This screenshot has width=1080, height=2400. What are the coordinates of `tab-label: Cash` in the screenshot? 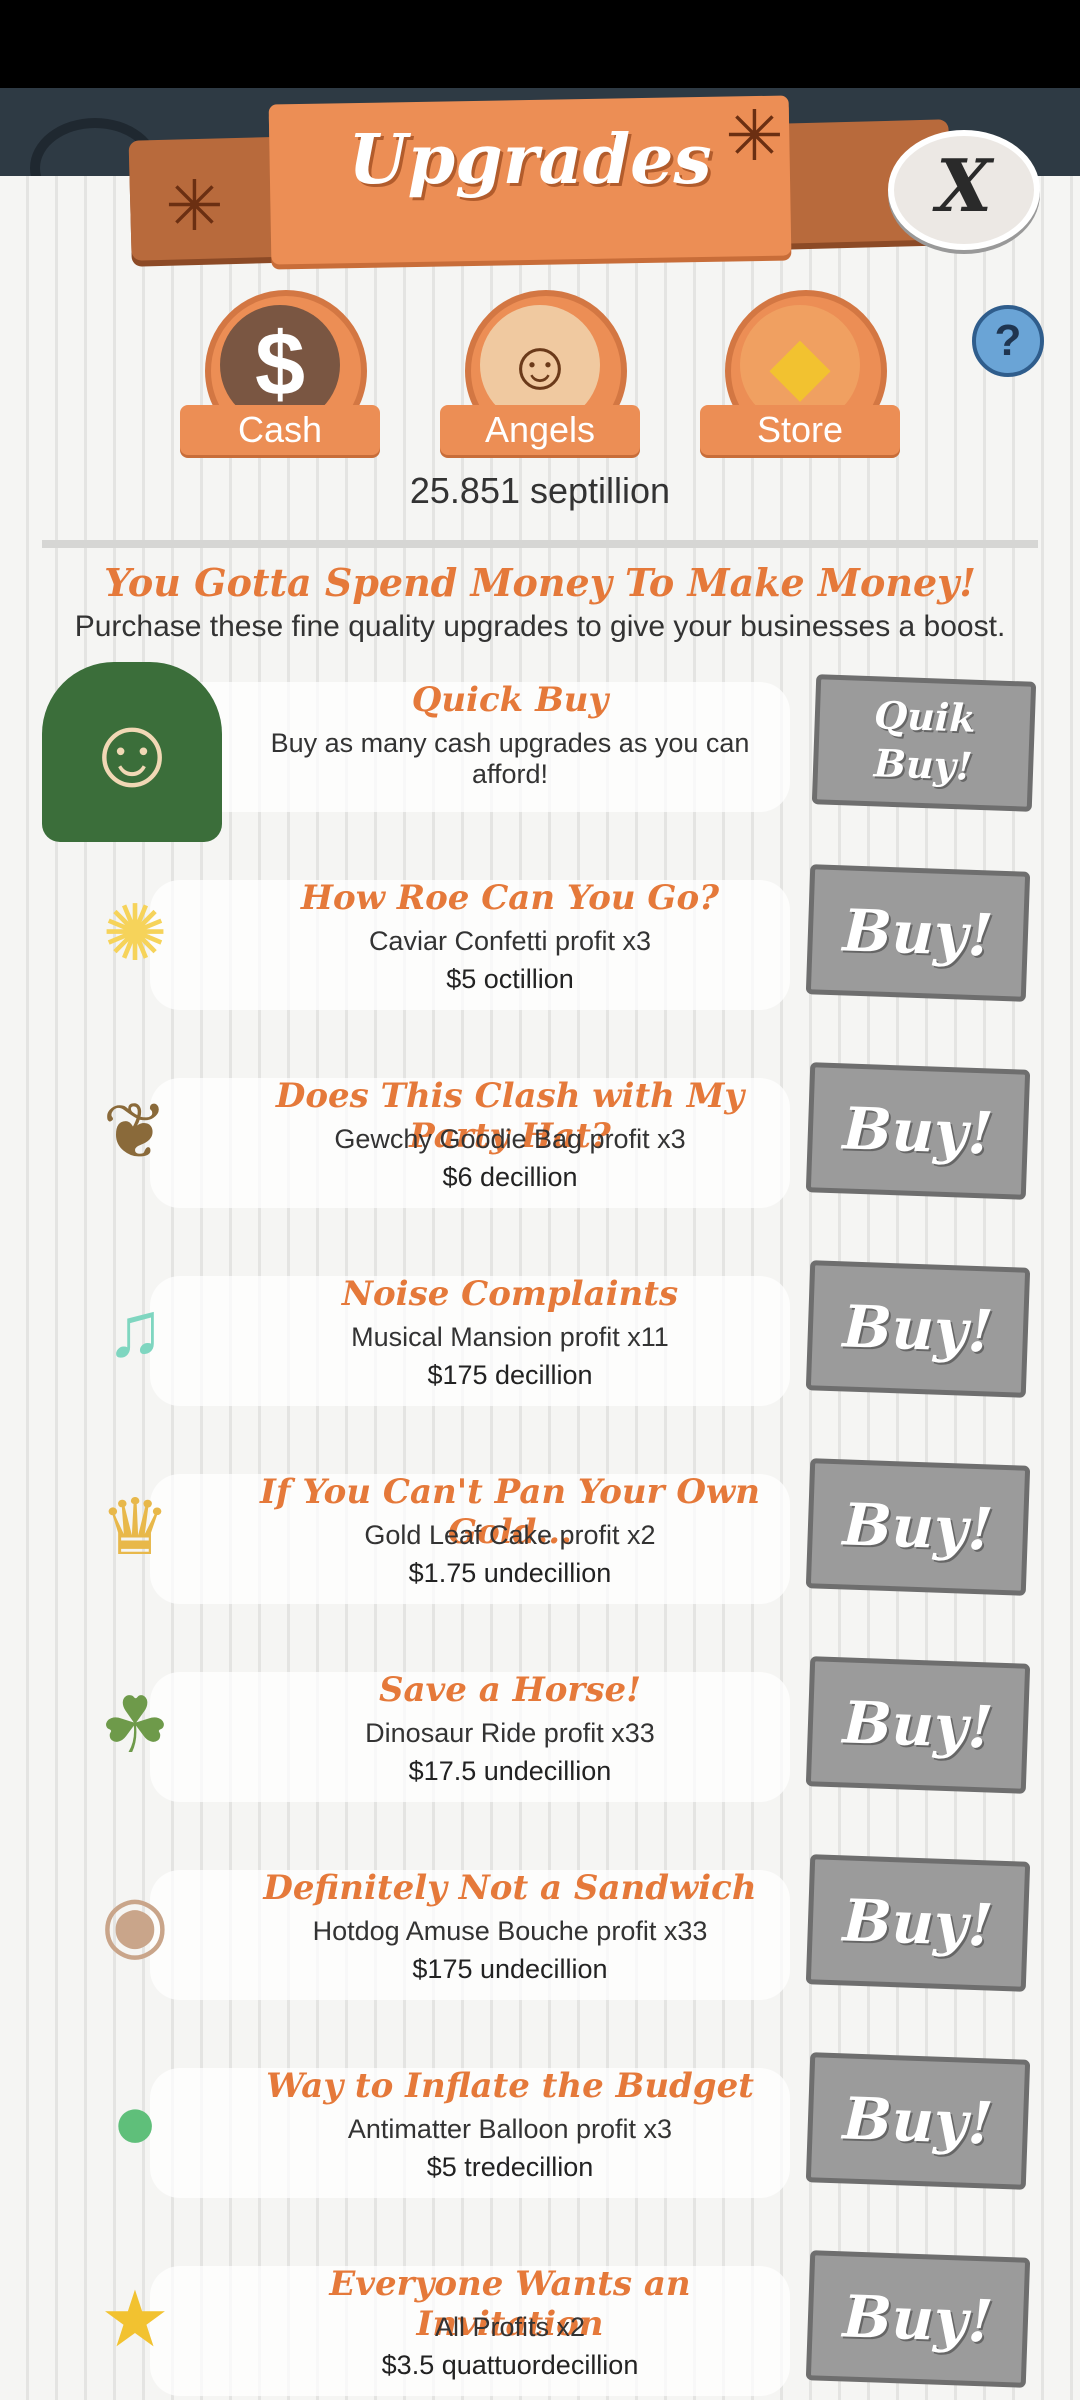 It's located at (280, 430).